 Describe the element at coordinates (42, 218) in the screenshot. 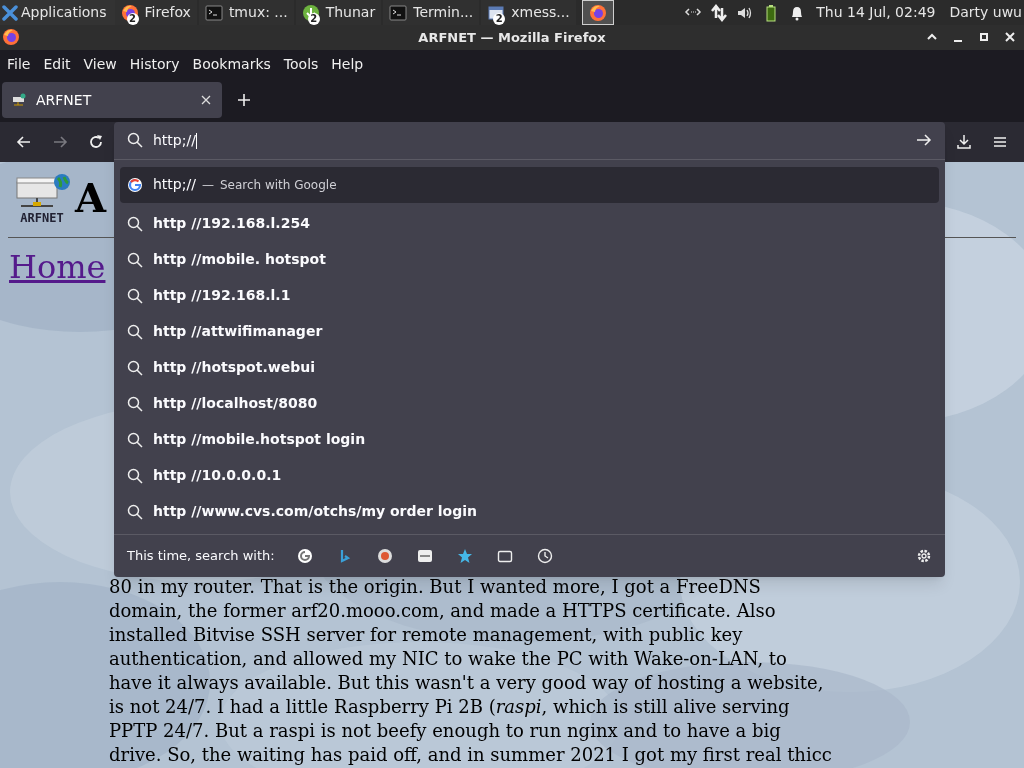

I see `logo-text: ARFNET` at that location.